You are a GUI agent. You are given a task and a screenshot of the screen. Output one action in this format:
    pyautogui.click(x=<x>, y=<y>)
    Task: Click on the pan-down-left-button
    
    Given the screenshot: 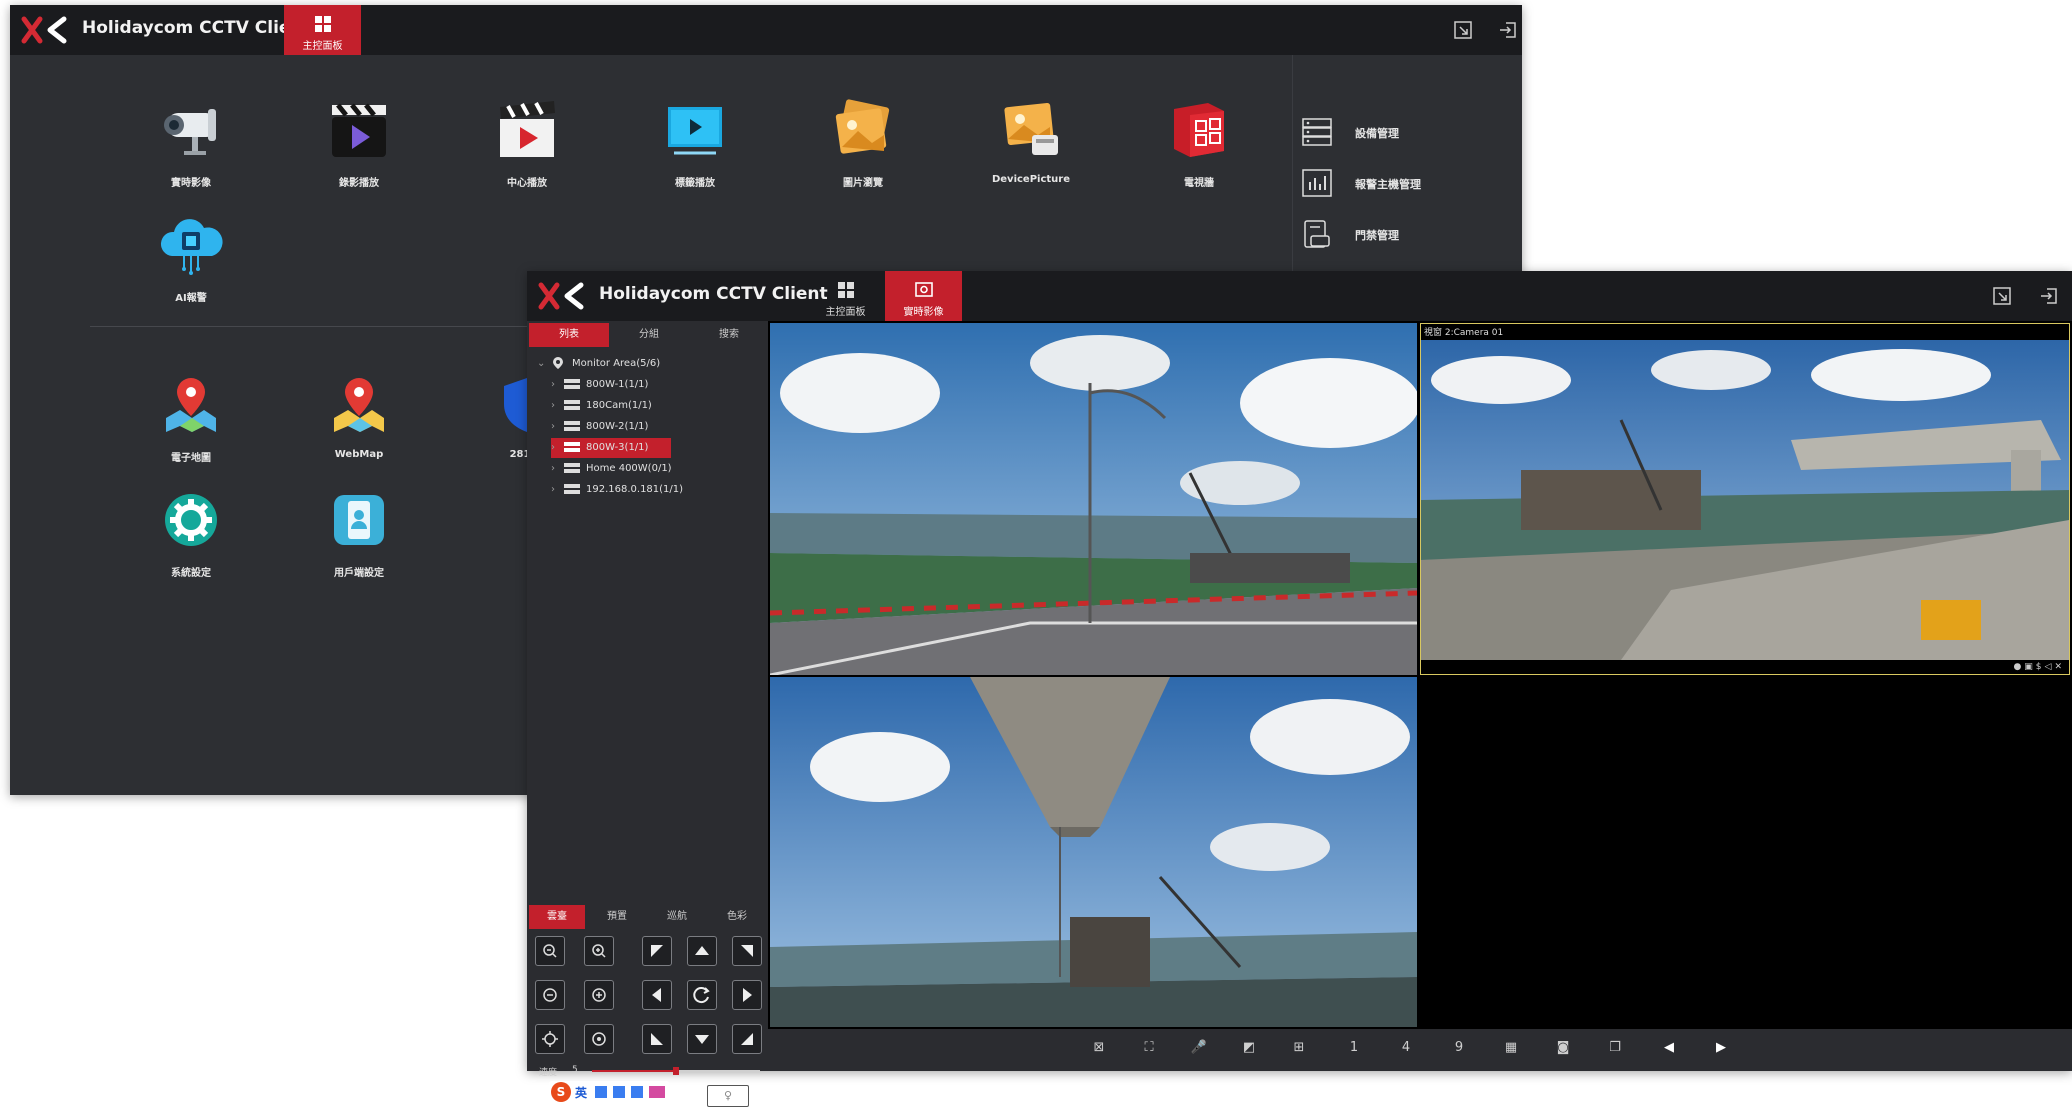 What is the action you would take?
    pyautogui.click(x=657, y=1039)
    